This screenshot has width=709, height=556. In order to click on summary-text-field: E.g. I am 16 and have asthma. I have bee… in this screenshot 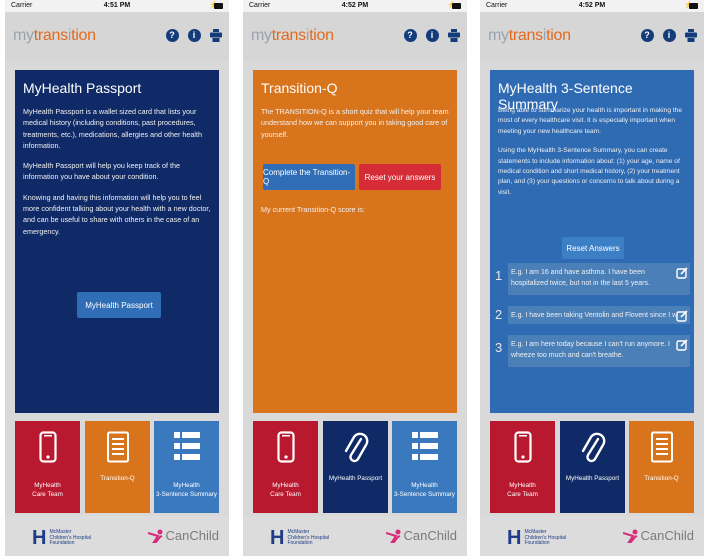, I will do `click(599, 279)`.